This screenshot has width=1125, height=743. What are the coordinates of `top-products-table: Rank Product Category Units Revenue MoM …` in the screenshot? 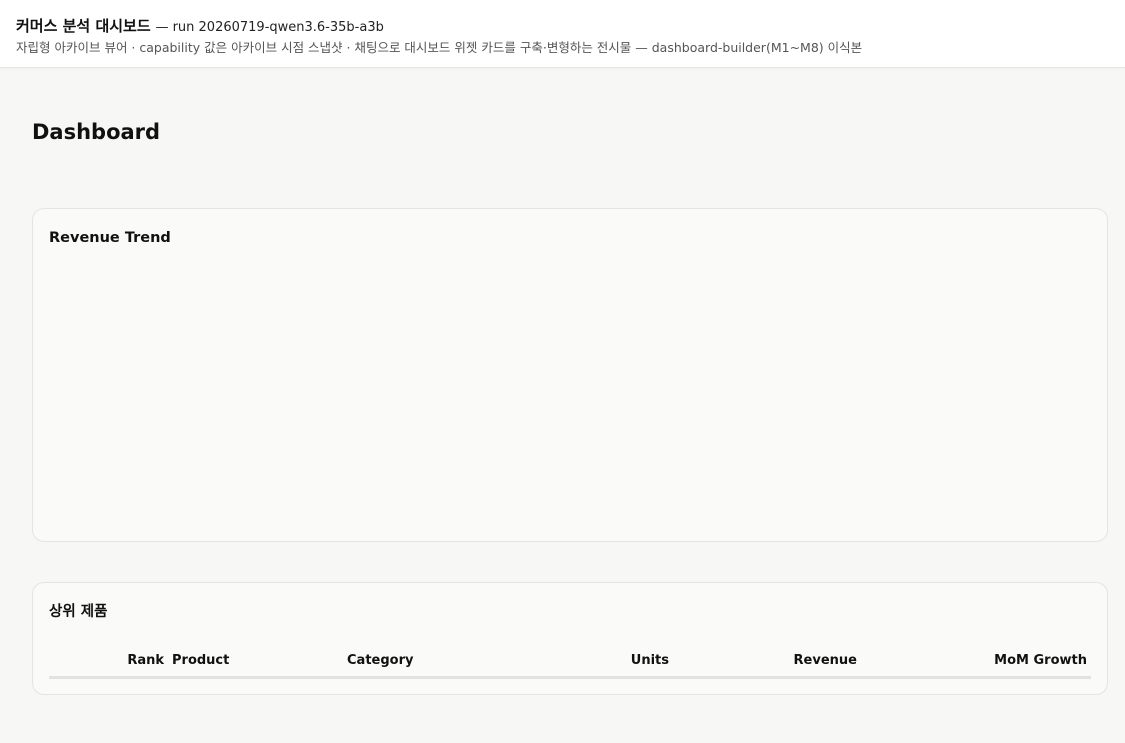 It's located at (570, 664).